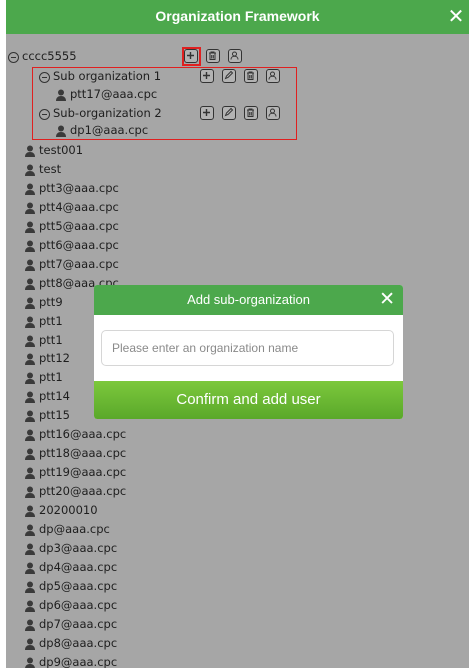 This screenshot has height=668, width=469. I want to click on delete-suborg-1-button, so click(251, 76).